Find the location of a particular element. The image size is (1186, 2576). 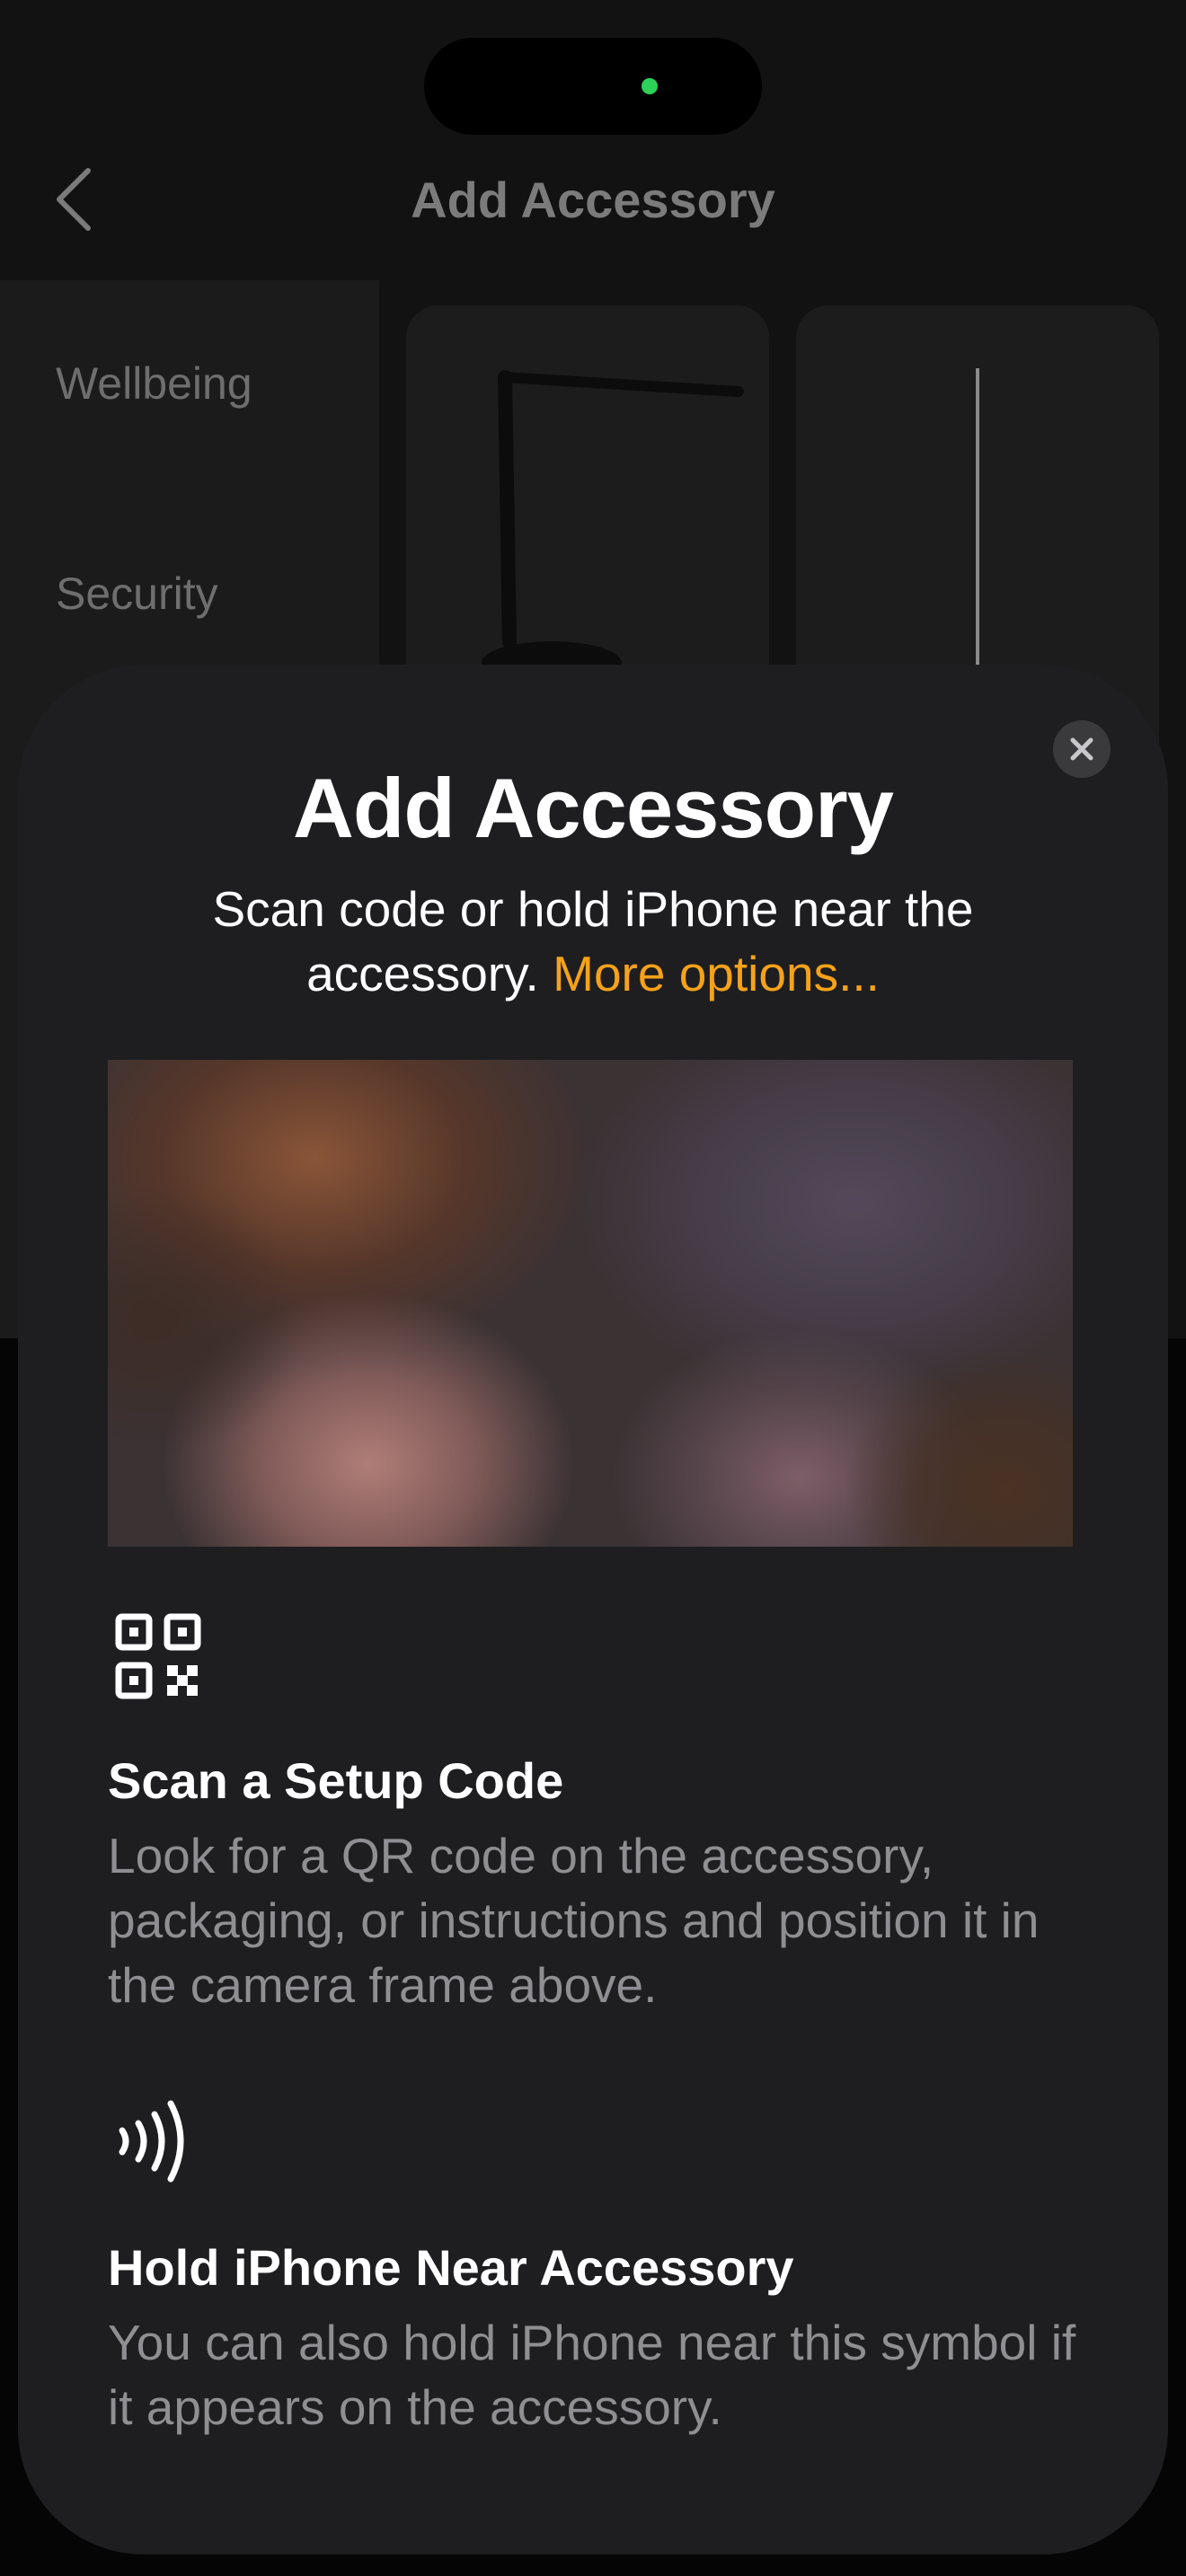

close-icon is located at coordinates (1081, 749).